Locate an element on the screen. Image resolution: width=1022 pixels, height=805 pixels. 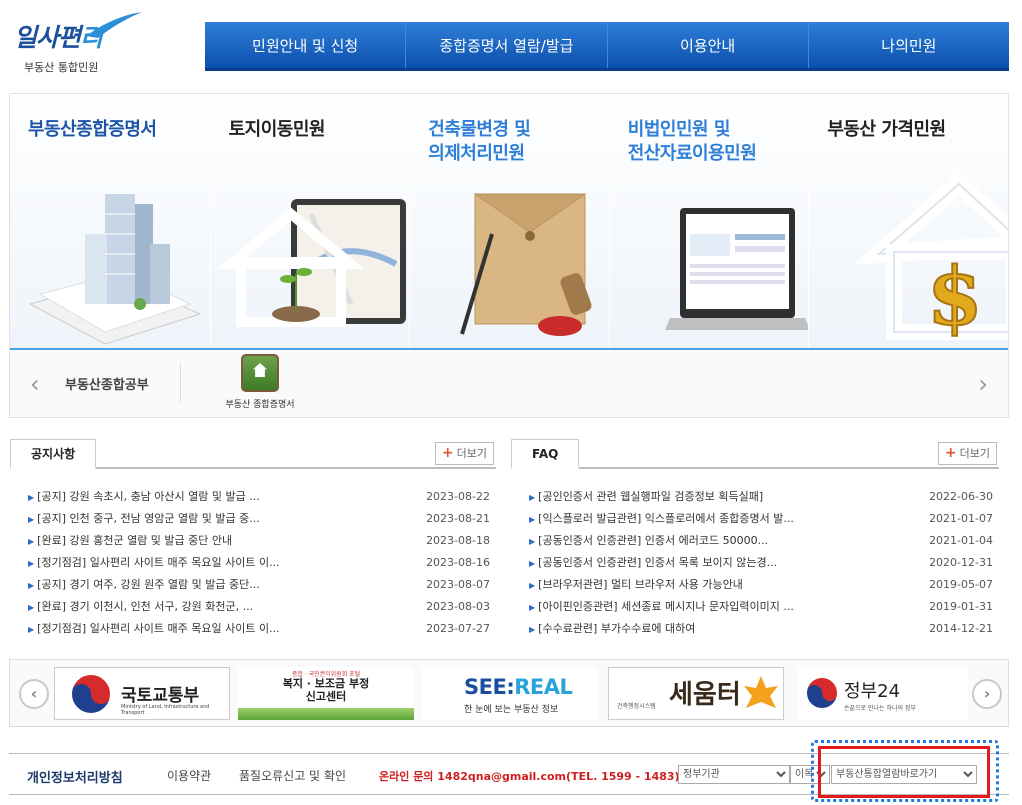
partner-subtitle: 손끝으로 만나는 하나의 정부 is located at coordinates (880, 708).